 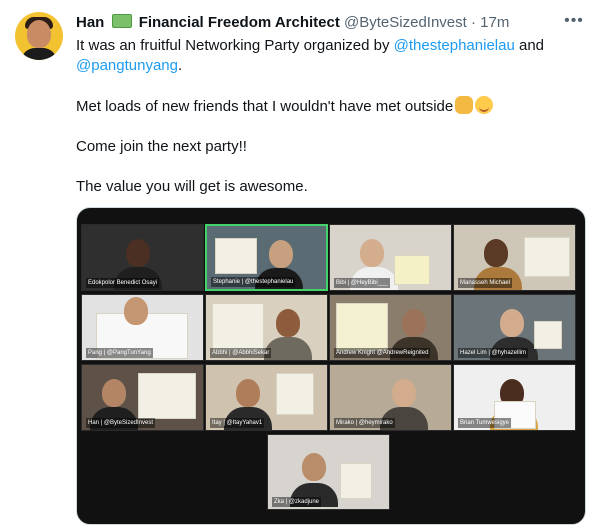 What do you see at coordinates (514, 257) in the screenshot?
I see `video-tile: Manasseh Michael` at bounding box center [514, 257].